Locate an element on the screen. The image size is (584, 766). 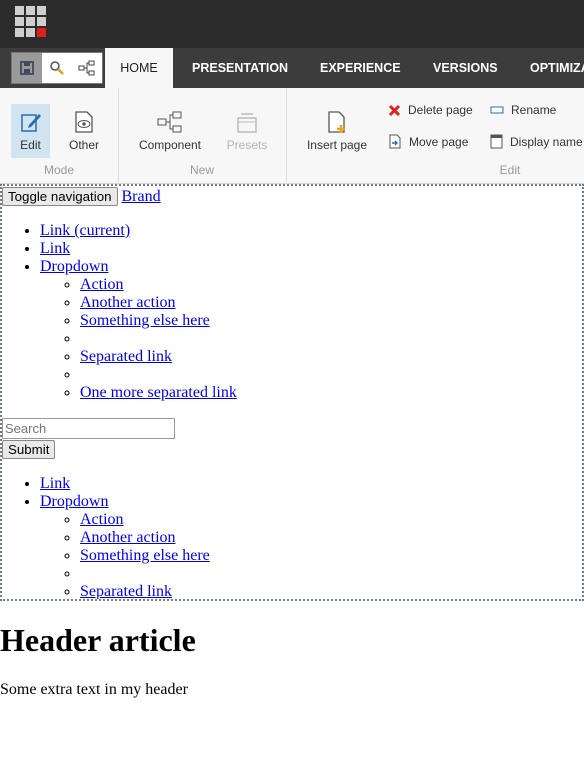
presets-button: Presets is located at coordinates (247, 131).